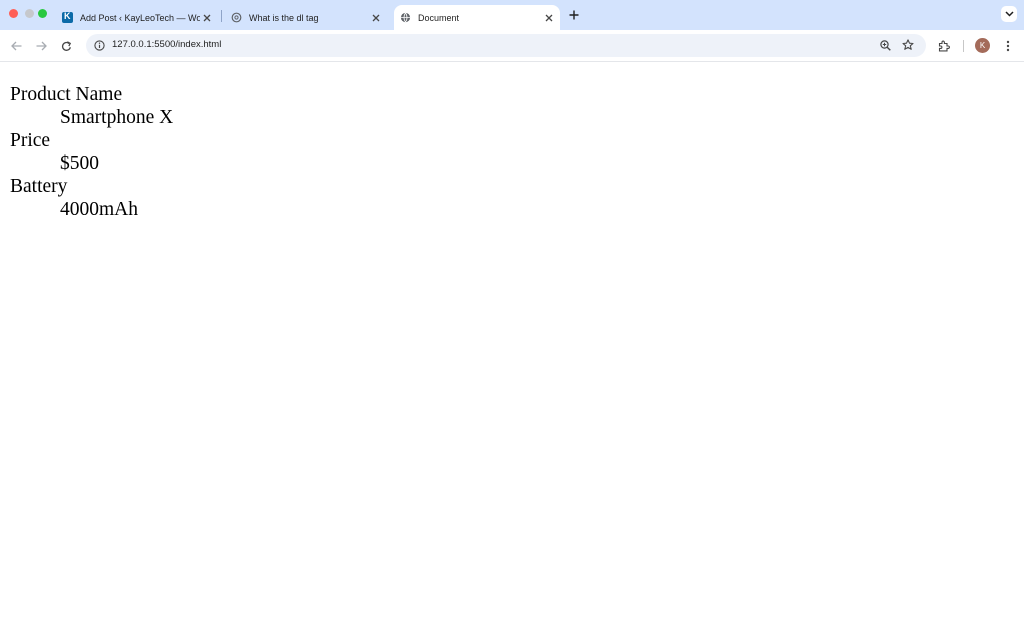 Image resolution: width=1024 pixels, height=640 pixels. I want to click on back-button, so click(16, 46).